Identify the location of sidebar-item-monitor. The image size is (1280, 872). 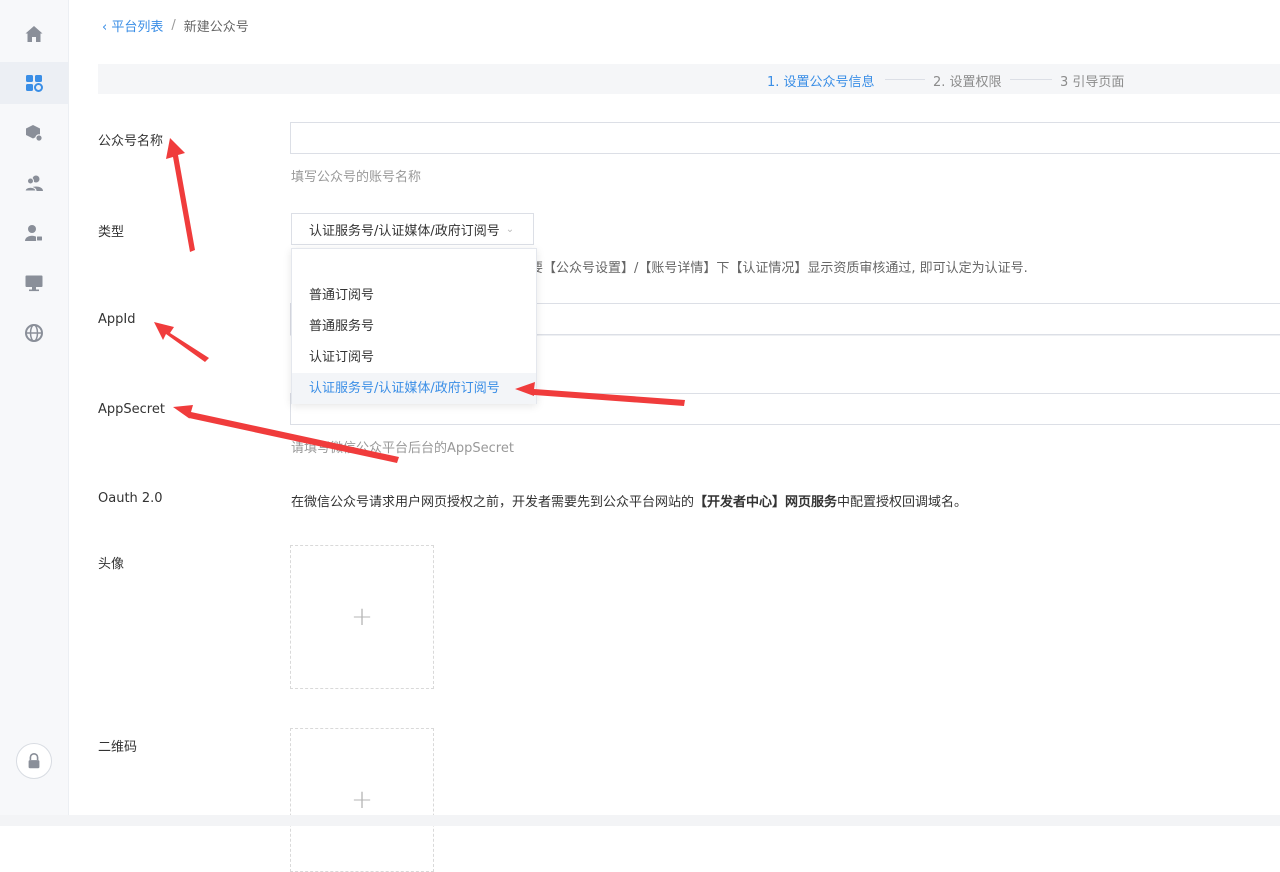
(34, 283).